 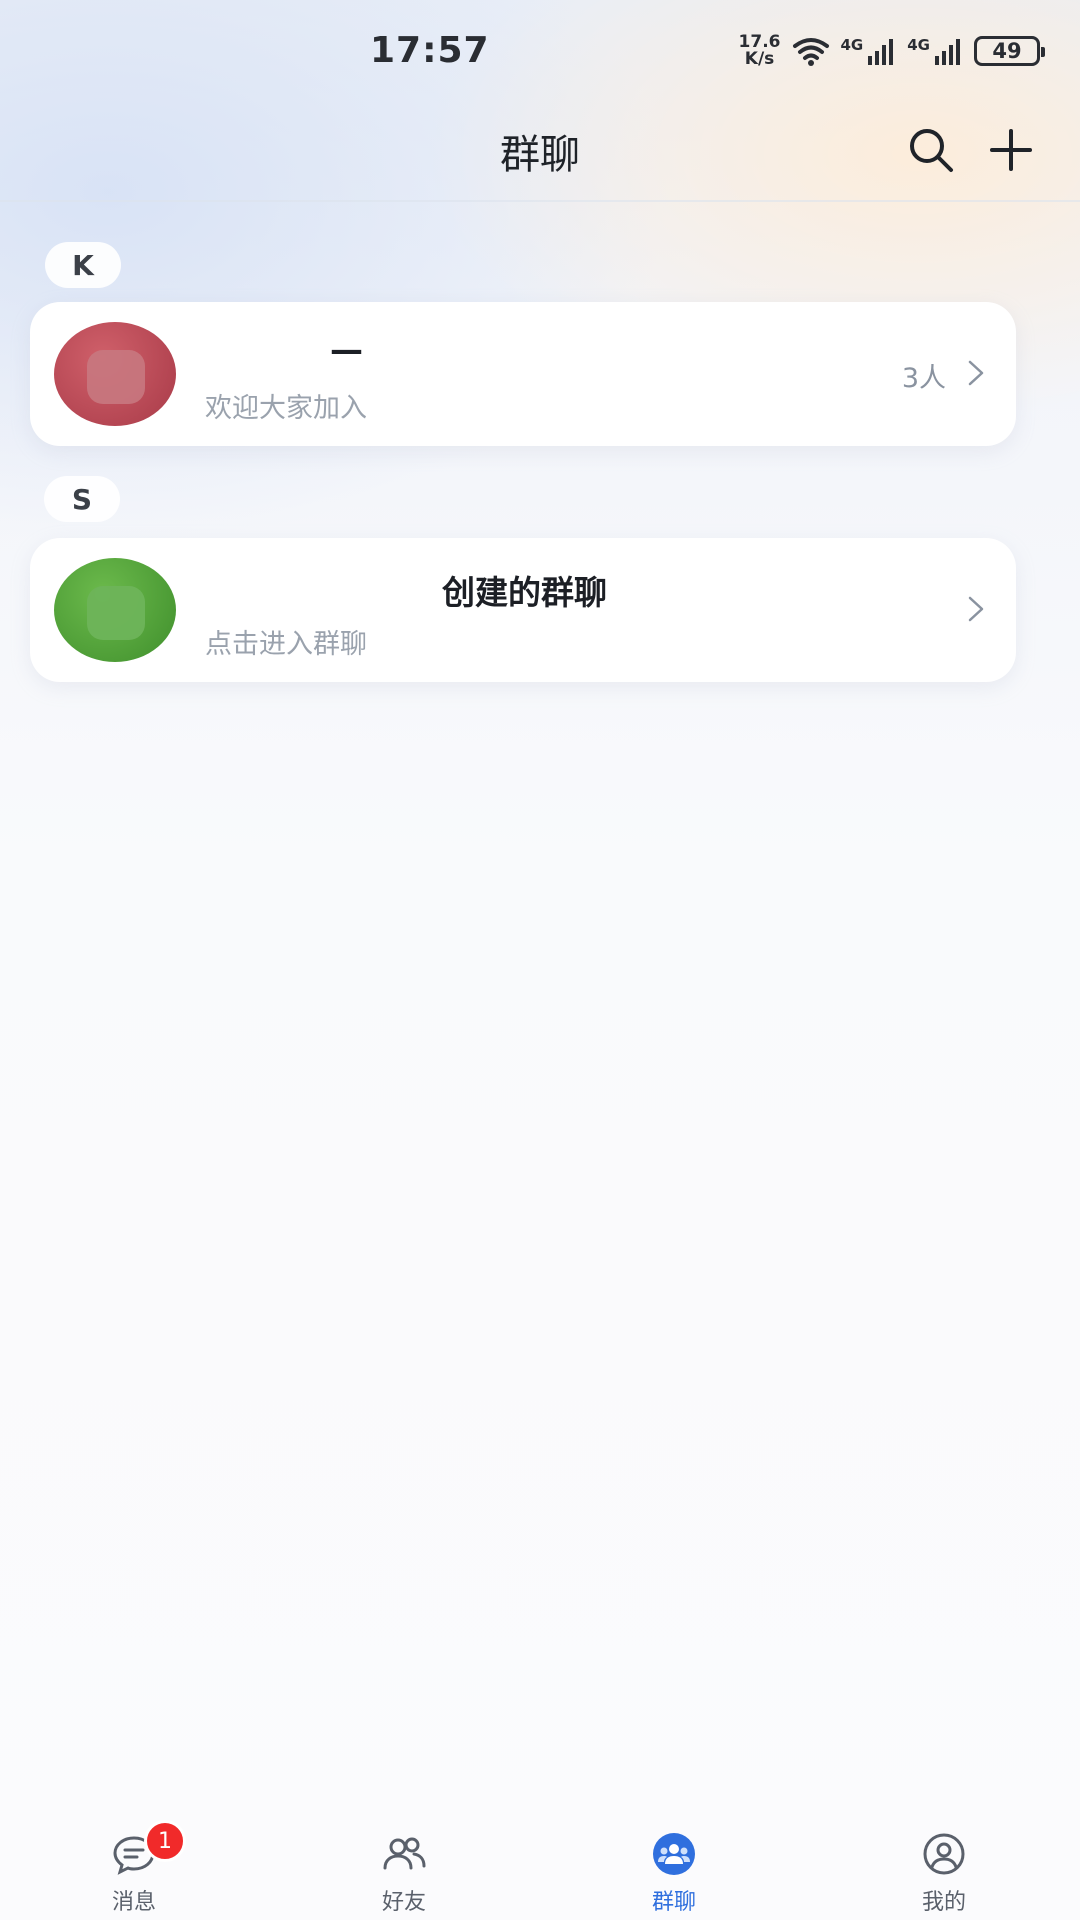 I want to click on friends-icon, so click(x=404, y=1853).